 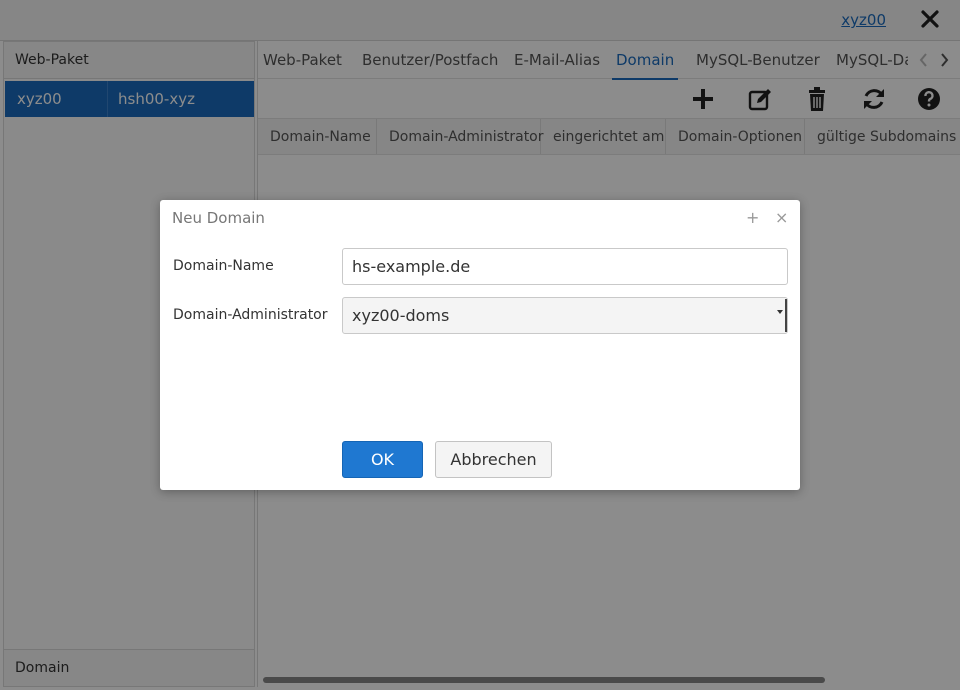 I want to click on caret-down-icon, so click(x=780, y=312).